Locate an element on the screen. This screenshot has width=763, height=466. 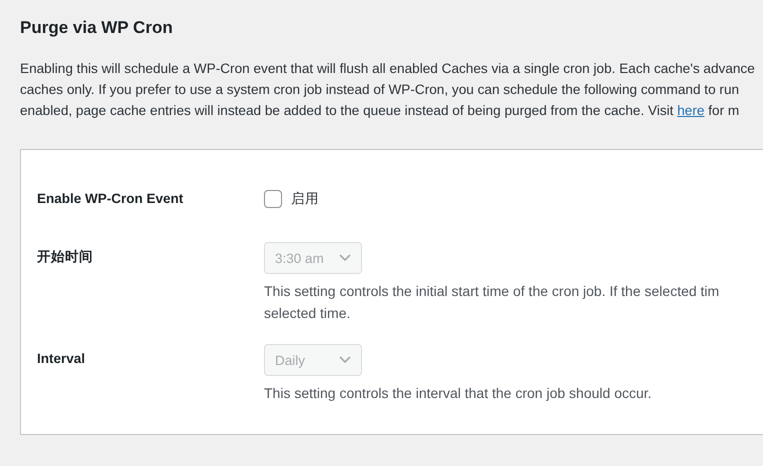
setting-description: This setting controls the initial start time of the cron job. If the selected tim is located at coordinates (492, 291).